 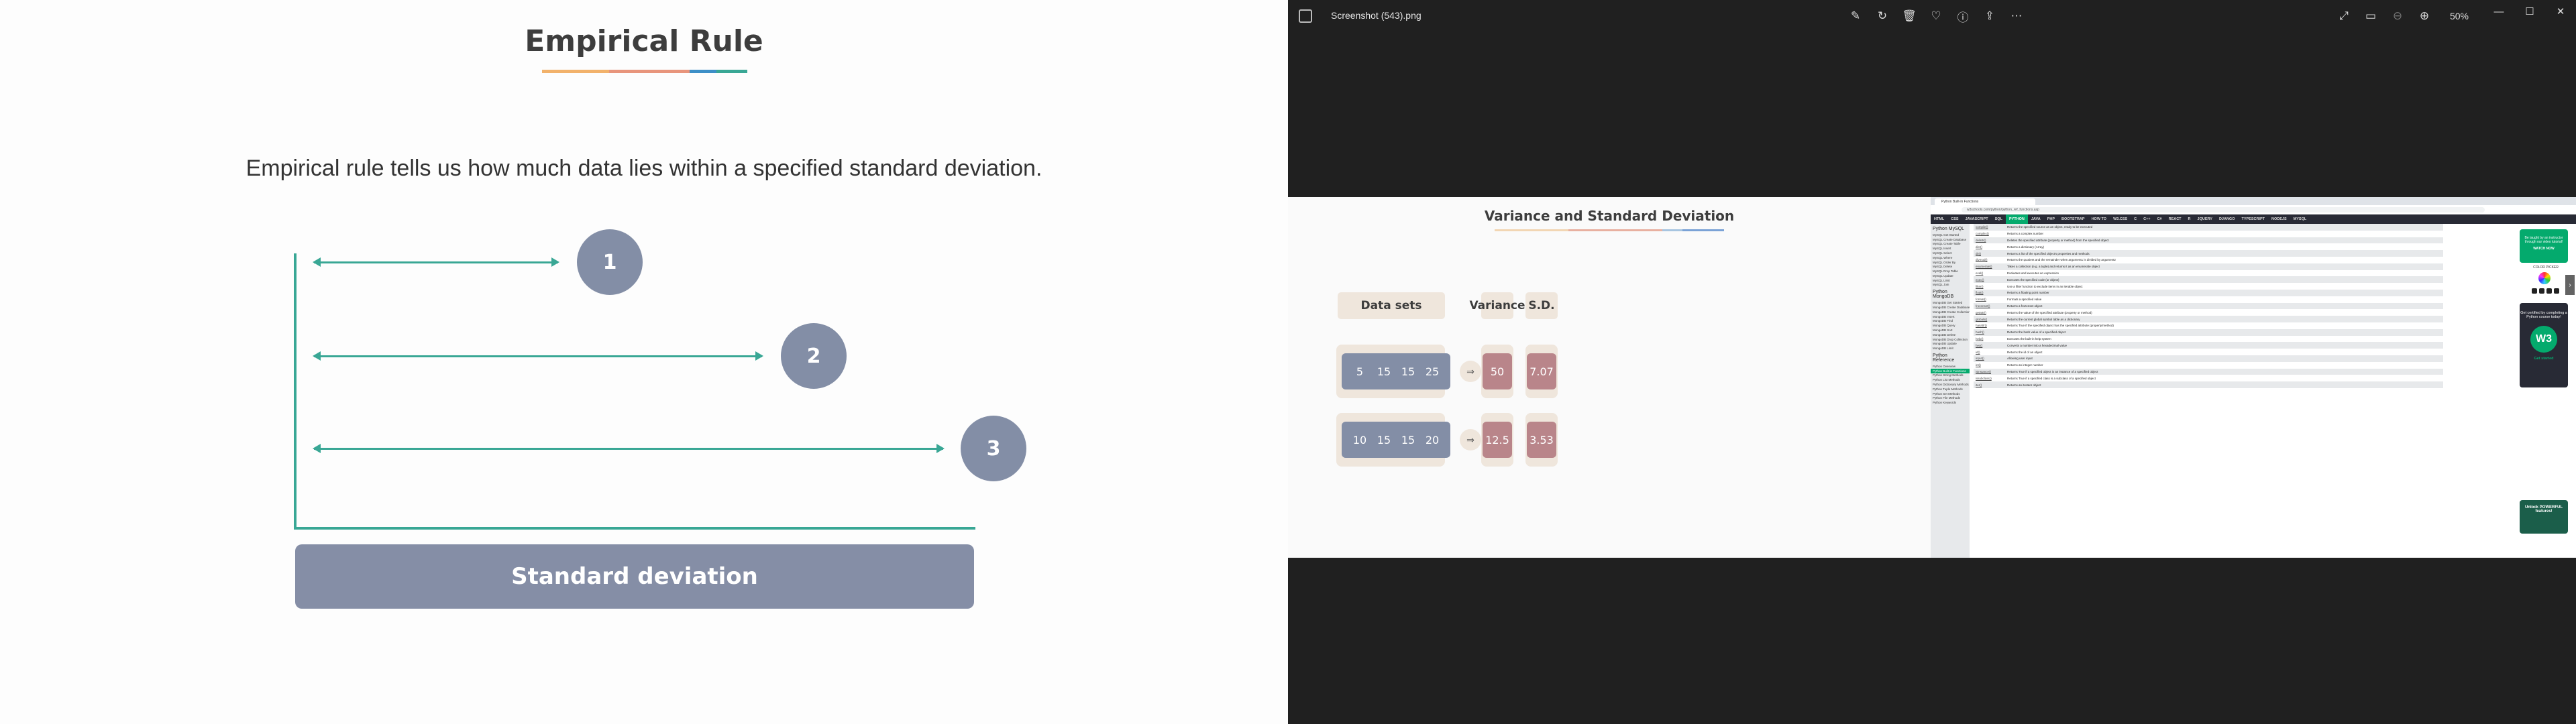 What do you see at coordinates (2534, 291) in the screenshot?
I see `facebook-icon` at bounding box center [2534, 291].